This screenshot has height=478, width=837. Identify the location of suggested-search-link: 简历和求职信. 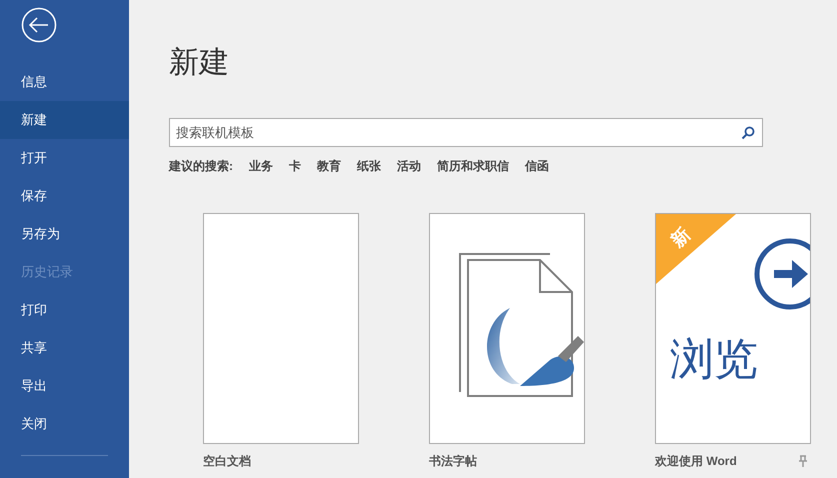
(473, 166).